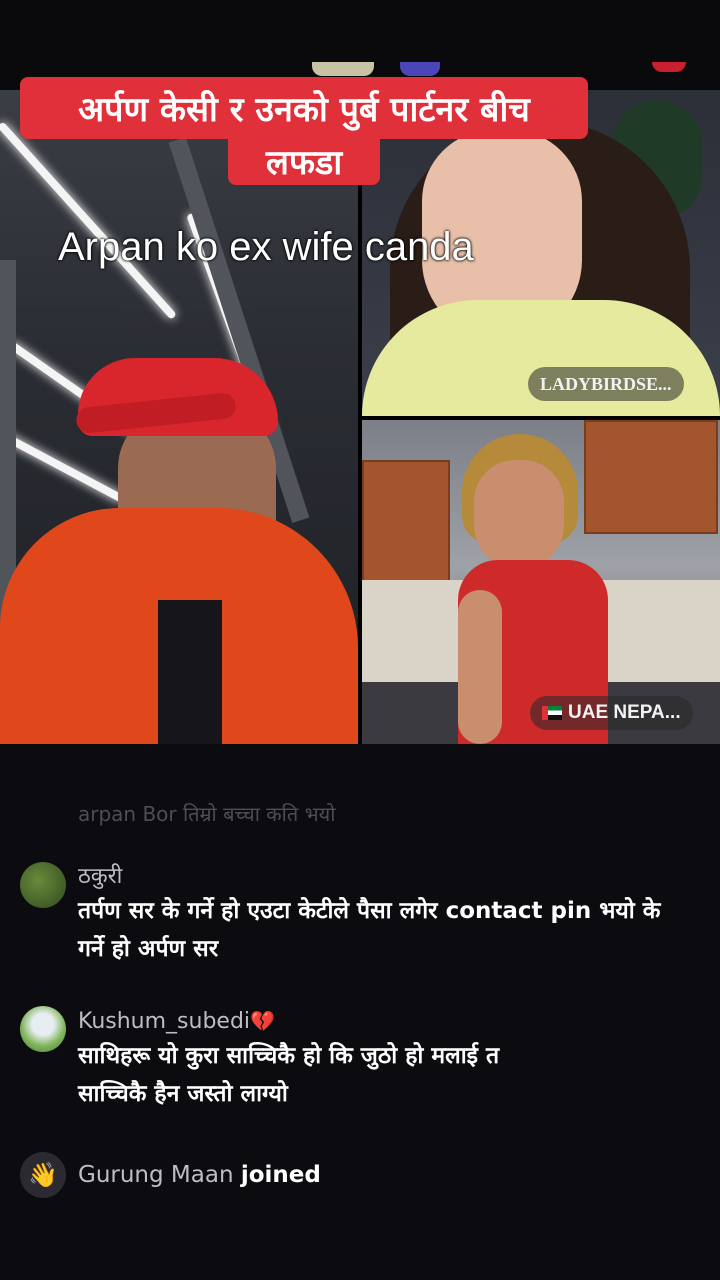  What do you see at coordinates (280, 1175) in the screenshot?
I see `joined-label: joined` at bounding box center [280, 1175].